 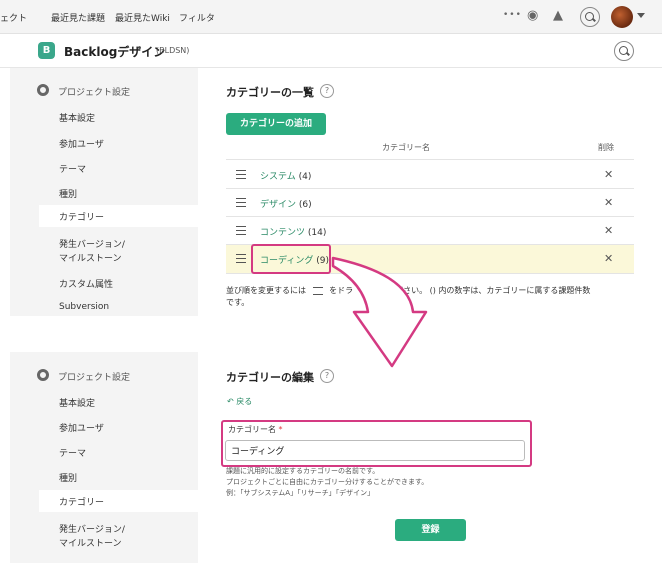 What do you see at coordinates (430, 530) in the screenshot?
I see `submit-button: 登録` at bounding box center [430, 530].